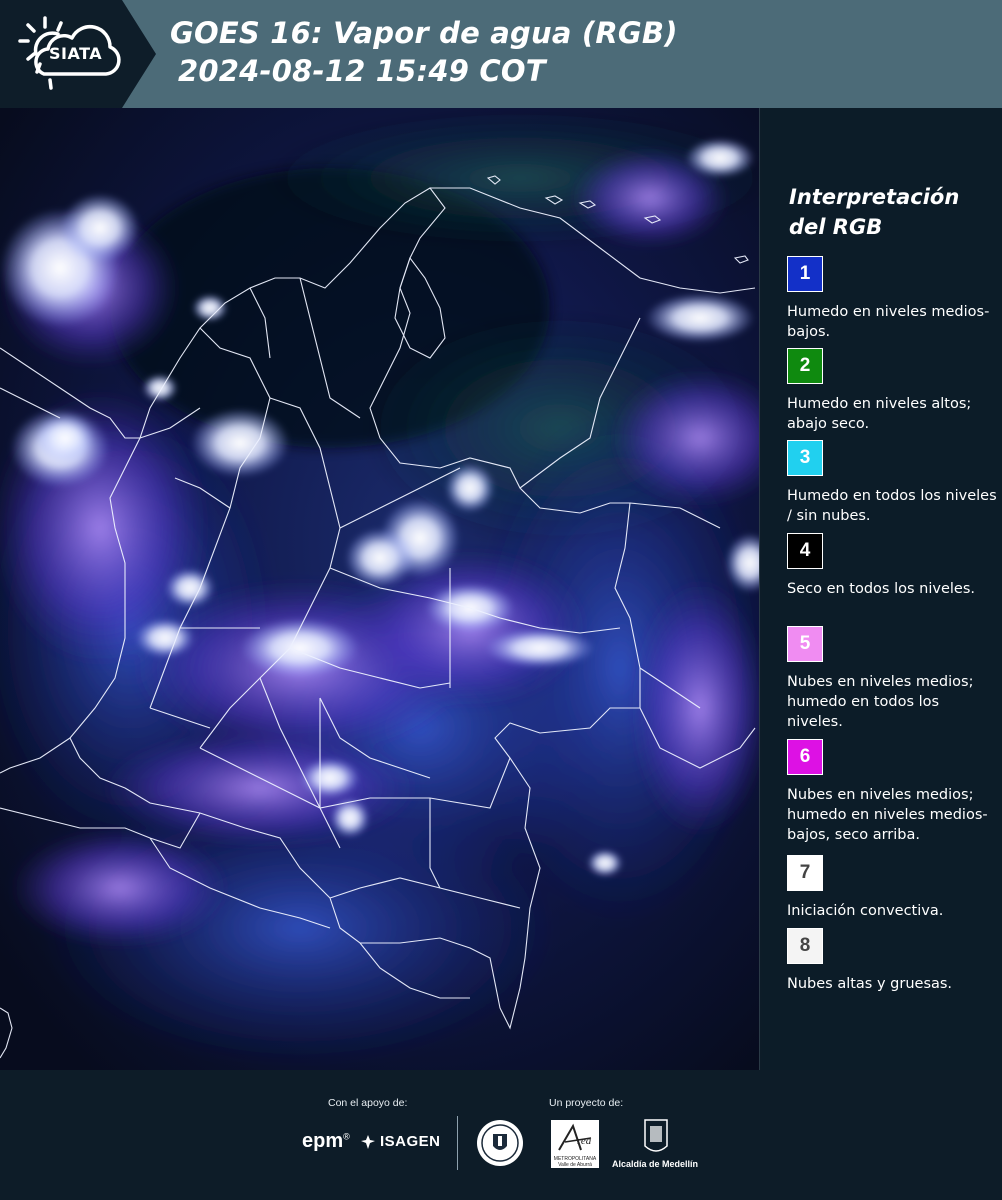 This screenshot has width=1002, height=1200. Describe the element at coordinates (575, 1162) in the screenshot. I see `area-logo-text: METROPOLITANA Valle de Aburrá` at that location.